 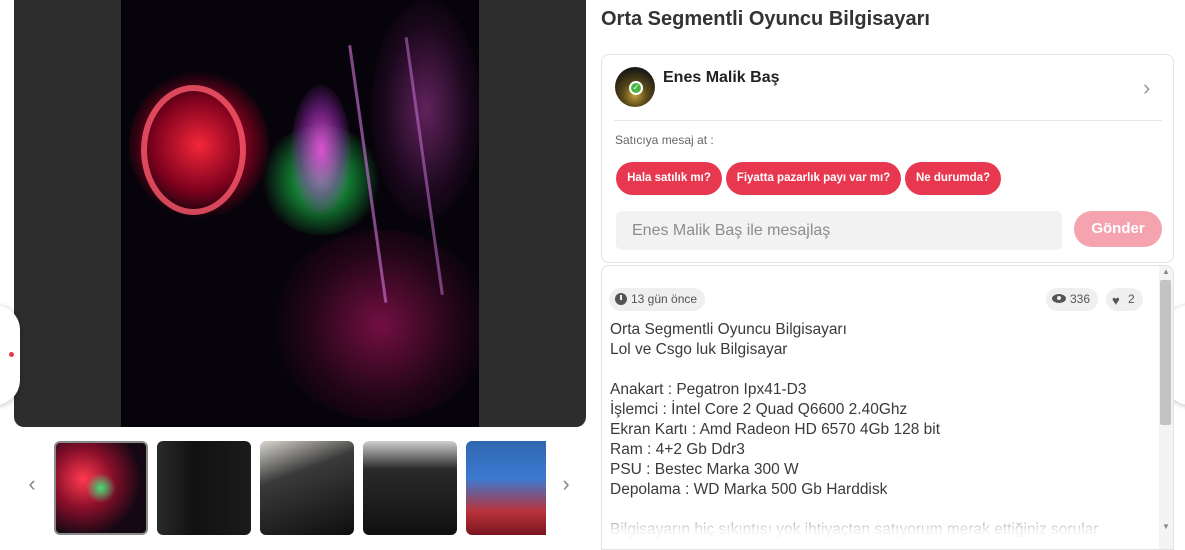 What do you see at coordinates (1166, 526) in the screenshot?
I see `scroll-down-icon: ▼` at bounding box center [1166, 526].